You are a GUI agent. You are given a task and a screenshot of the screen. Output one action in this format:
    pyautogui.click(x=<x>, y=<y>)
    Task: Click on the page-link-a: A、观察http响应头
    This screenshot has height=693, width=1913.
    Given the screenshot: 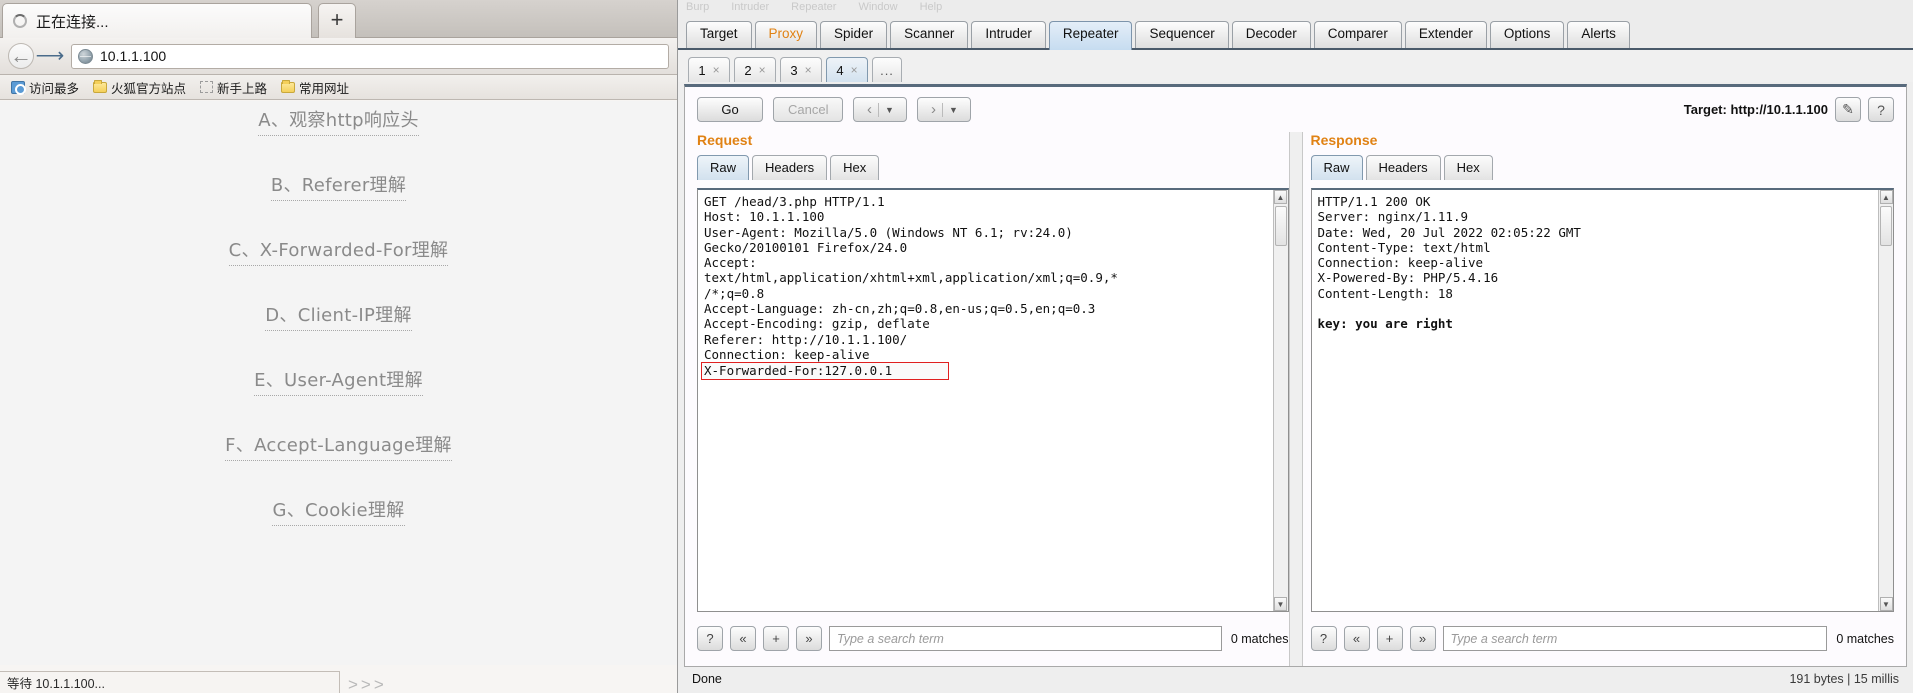 What is the action you would take?
    pyautogui.click(x=338, y=121)
    